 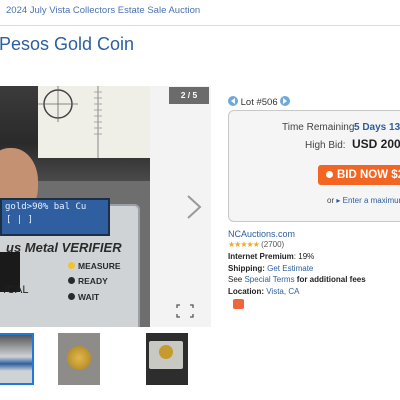 I want to click on shipping-estimate-link: Get Estimate, so click(x=290, y=268).